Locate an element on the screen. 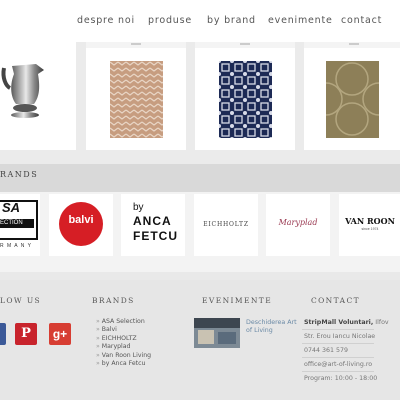  footer-brand-link: EICHHOLTZ is located at coordinates (123, 339).